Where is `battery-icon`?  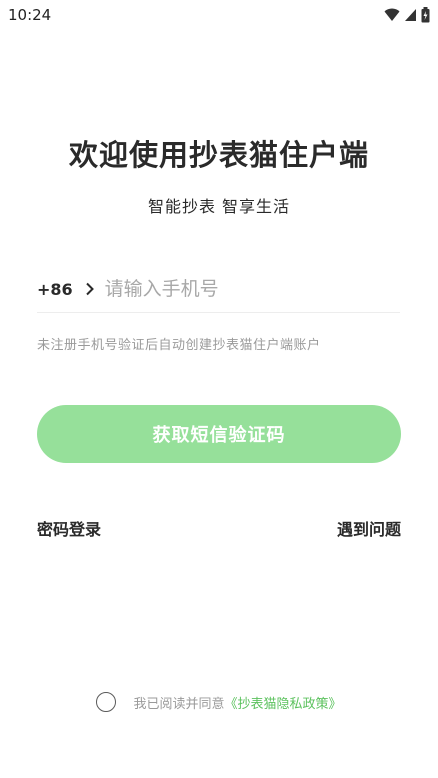 battery-icon is located at coordinates (425, 15).